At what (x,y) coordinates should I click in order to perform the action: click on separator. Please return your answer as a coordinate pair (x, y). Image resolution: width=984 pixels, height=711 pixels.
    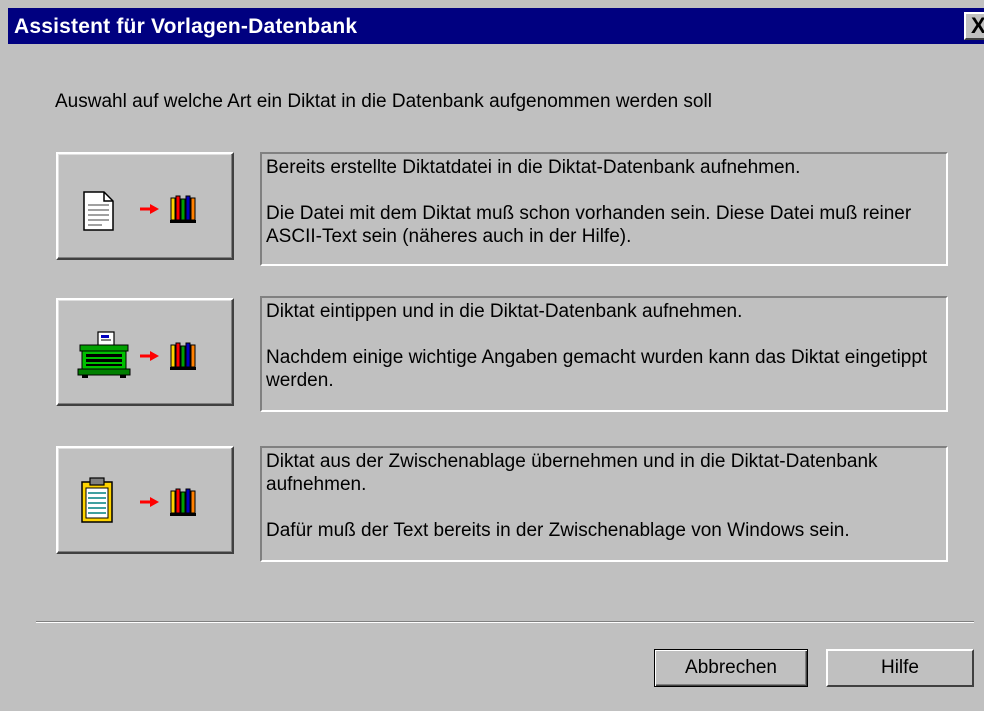
    Looking at the image, I should click on (505, 622).